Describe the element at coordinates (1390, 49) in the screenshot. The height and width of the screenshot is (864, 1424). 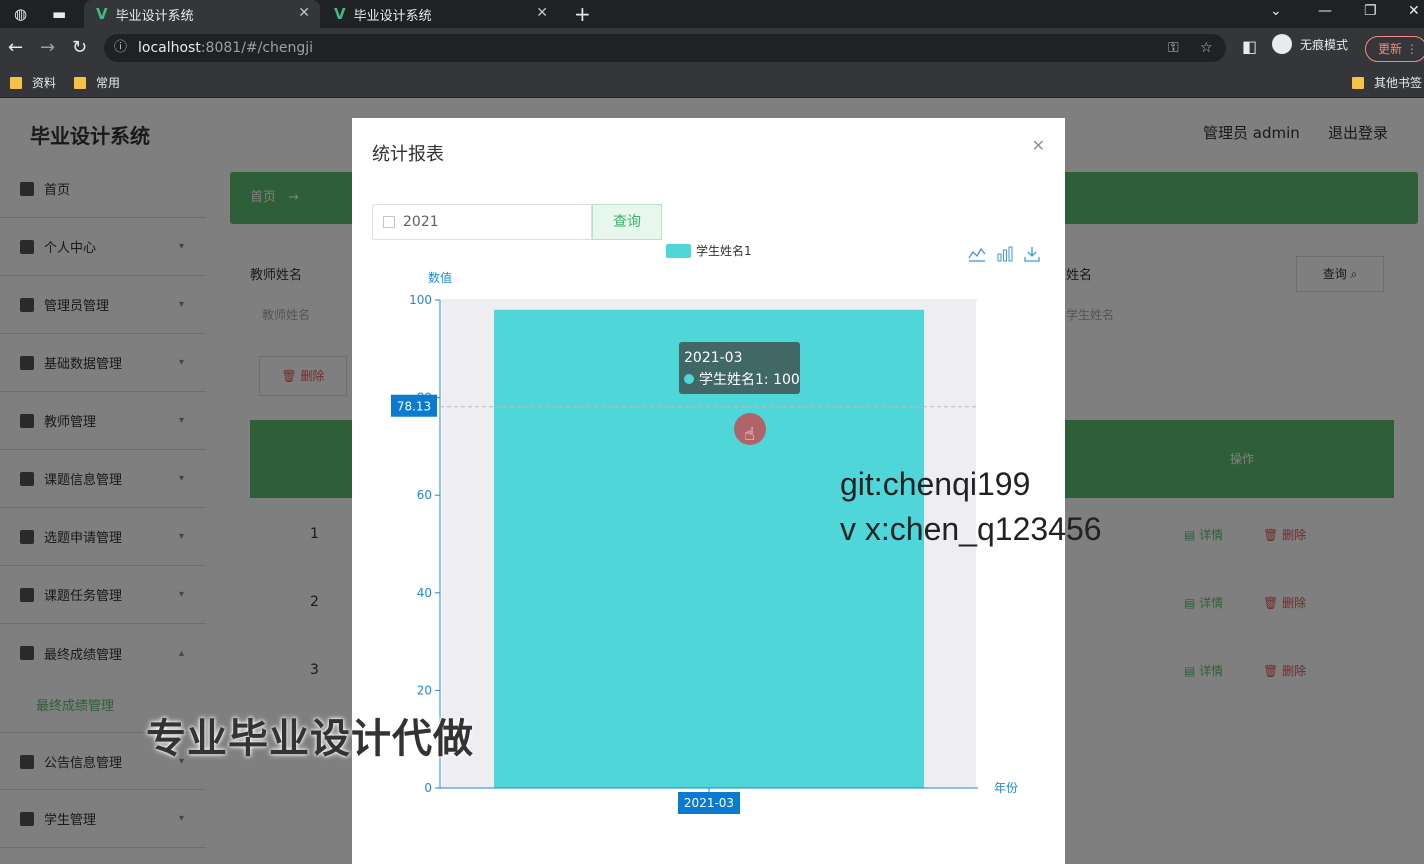
I see `update-label: 更新` at that location.